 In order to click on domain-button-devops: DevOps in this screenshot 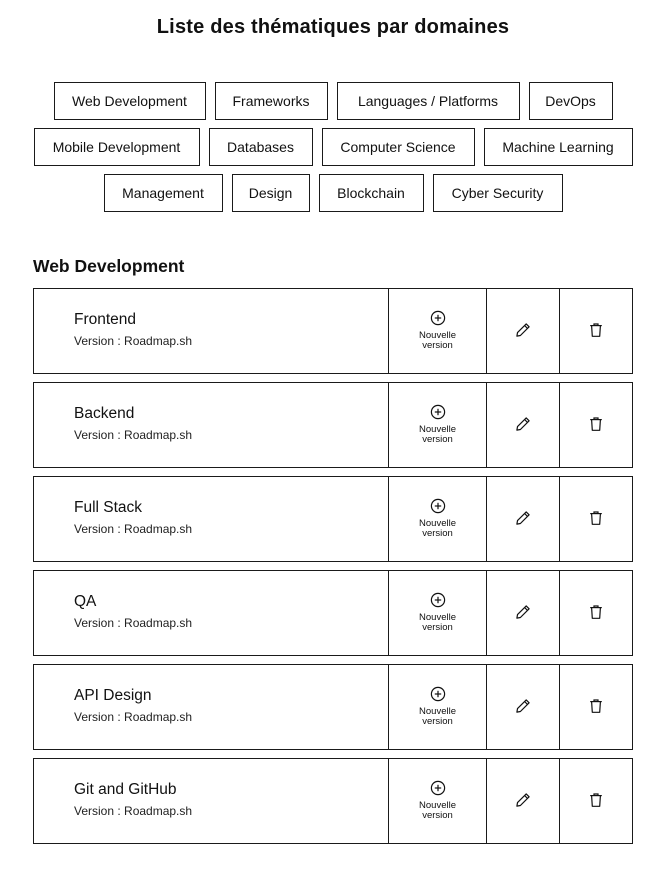, I will do `click(570, 101)`.